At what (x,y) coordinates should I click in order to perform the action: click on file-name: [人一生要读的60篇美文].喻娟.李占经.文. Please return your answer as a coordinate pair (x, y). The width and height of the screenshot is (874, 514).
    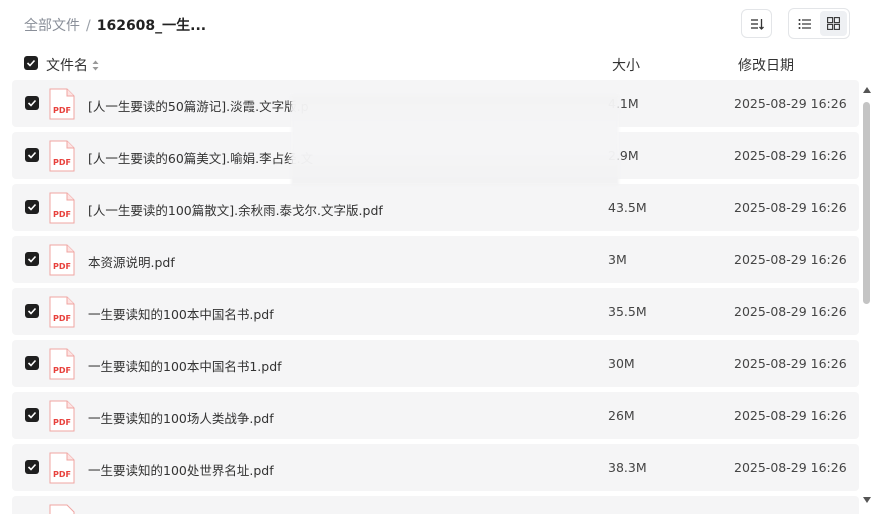
    Looking at the image, I should click on (200, 157).